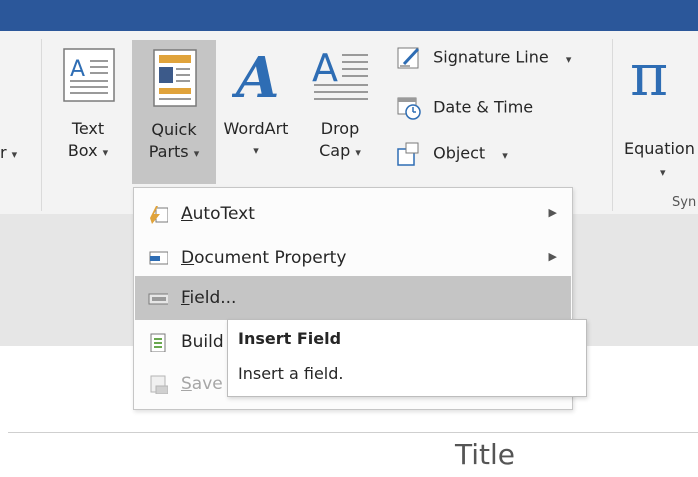  What do you see at coordinates (407, 358) in the screenshot?
I see `insert-field-tooltip: Insert Field Insert a field.` at bounding box center [407, 358].